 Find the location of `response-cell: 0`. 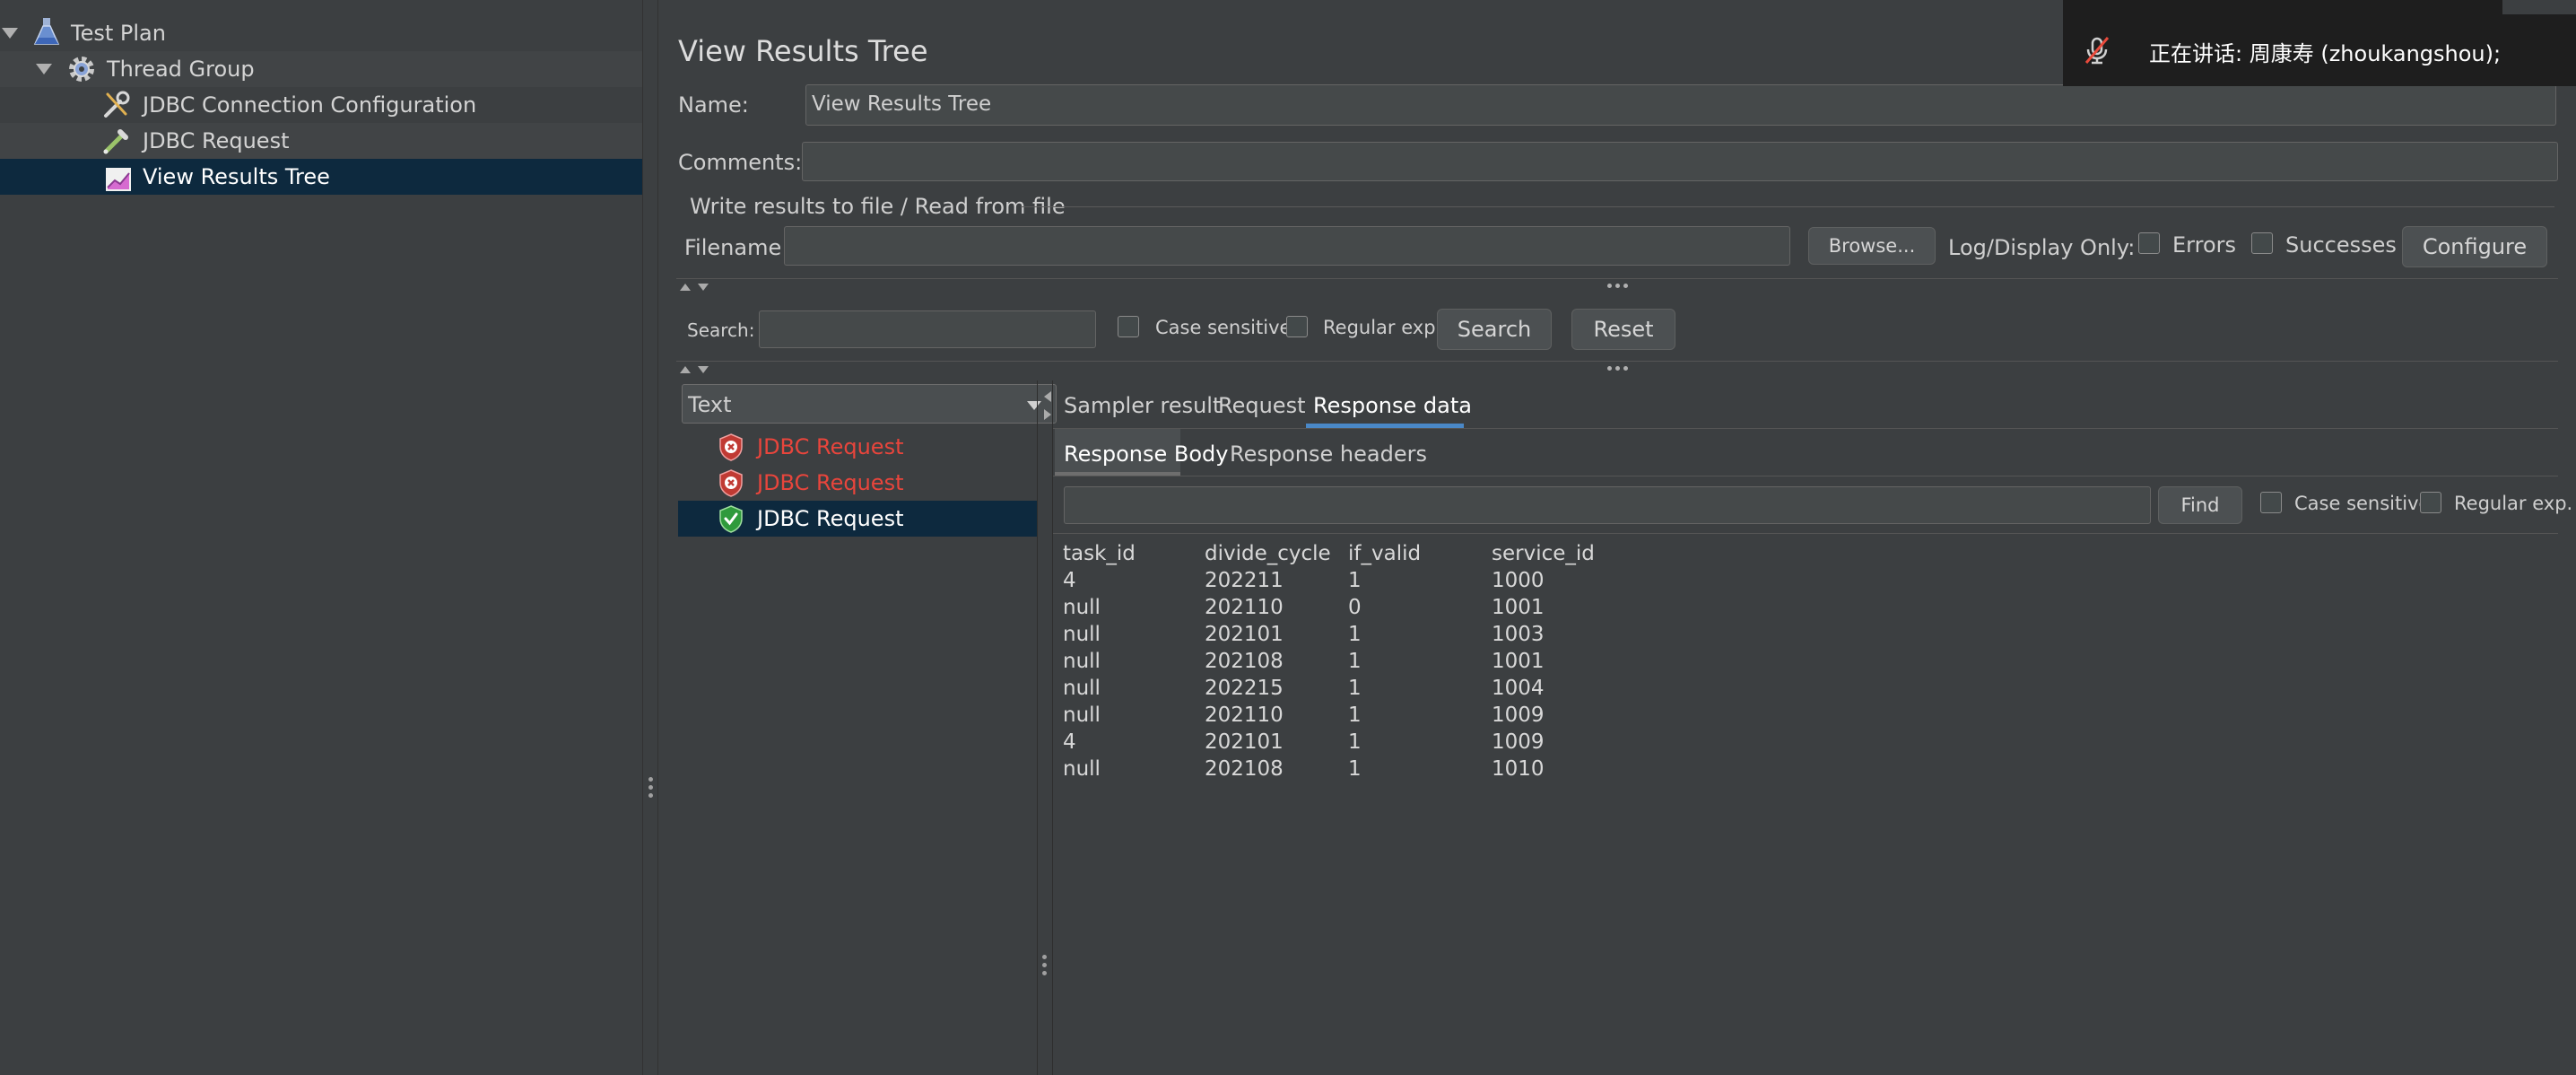

response-cell: 0 is located at coordinates (1355, 607).